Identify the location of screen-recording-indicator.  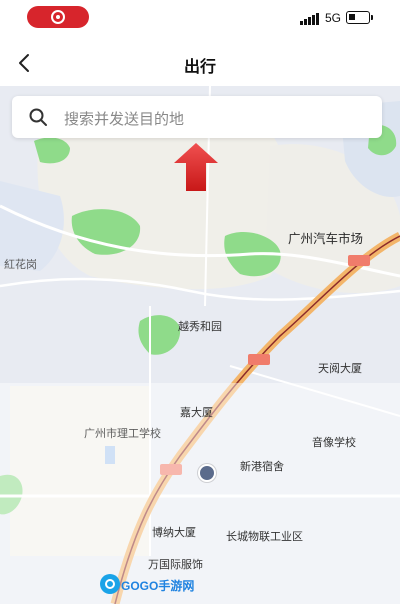
(58, 17).